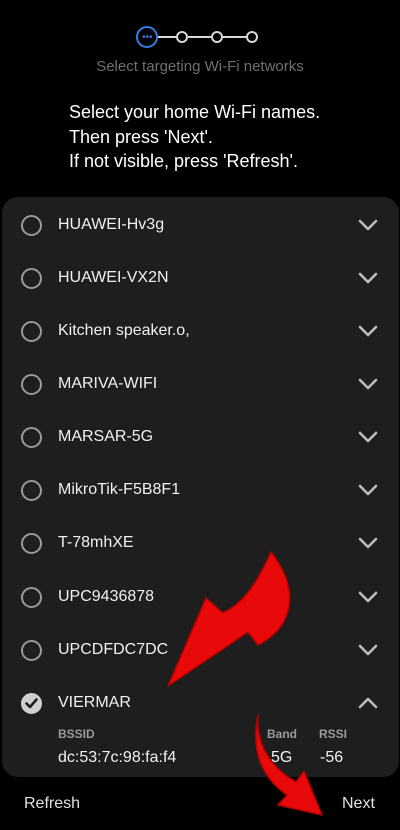 The width and height of the screenshot is (400, 830). I want to click on progress-stepper: •••, so click(200, 37).